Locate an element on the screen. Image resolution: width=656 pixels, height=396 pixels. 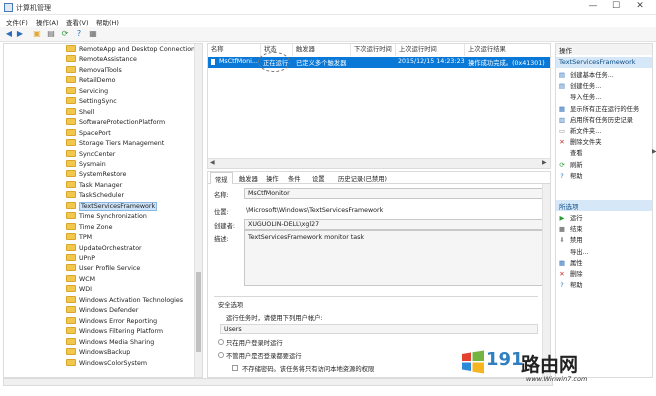
tree-item: Windows Media Sharing is located at coordinates (110, 343).